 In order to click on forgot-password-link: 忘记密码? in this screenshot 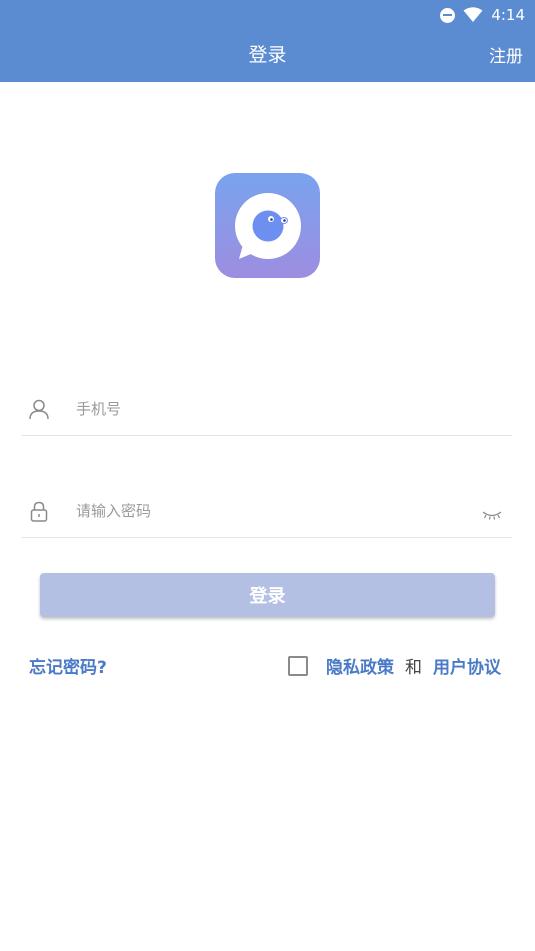, I will do `click(68, 665)`.